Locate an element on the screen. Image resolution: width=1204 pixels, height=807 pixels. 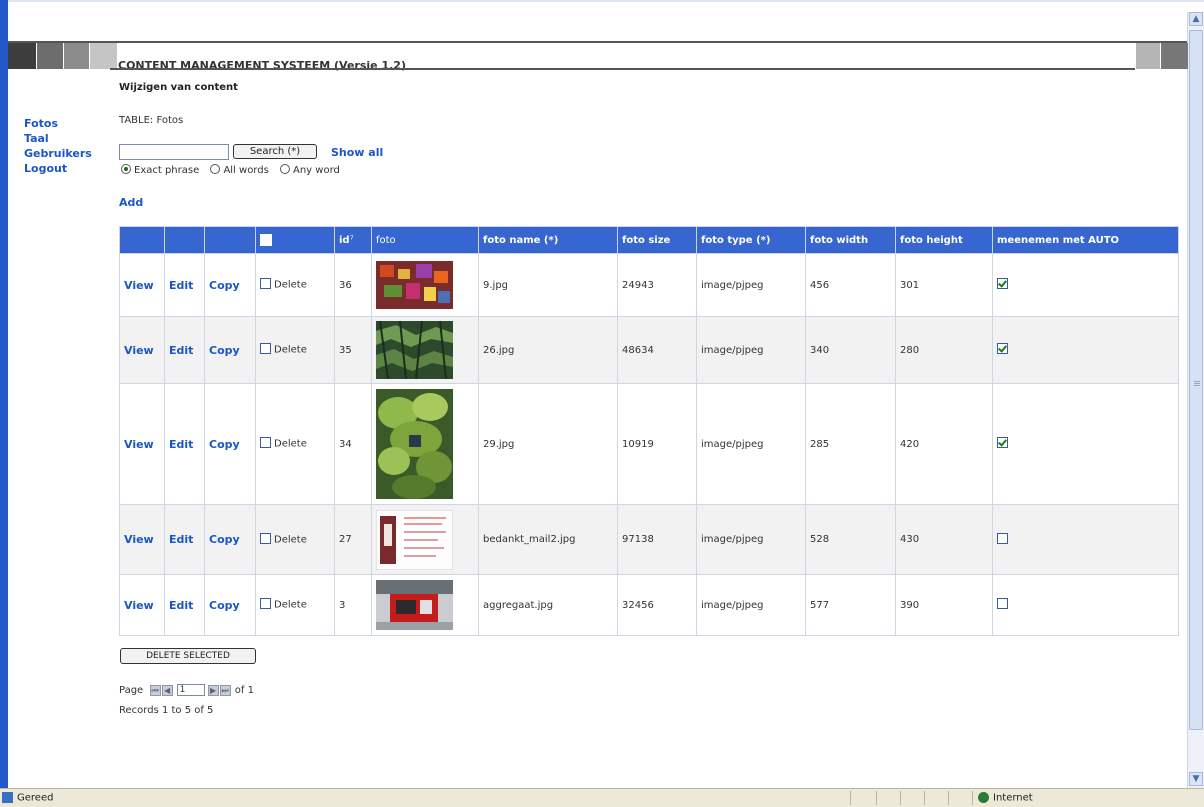
col-header-foto-width: foto width is located at coordinates (850, 240).